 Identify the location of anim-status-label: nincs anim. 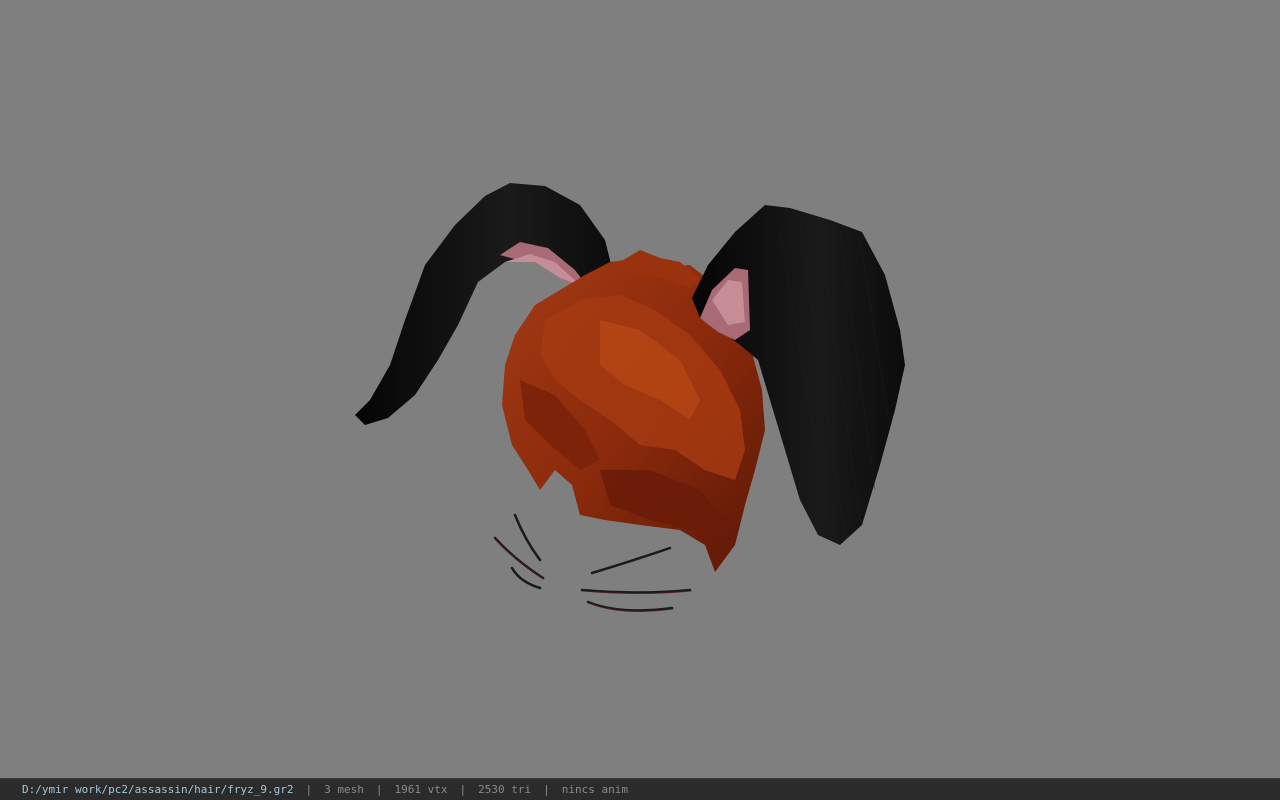
(594, 789).